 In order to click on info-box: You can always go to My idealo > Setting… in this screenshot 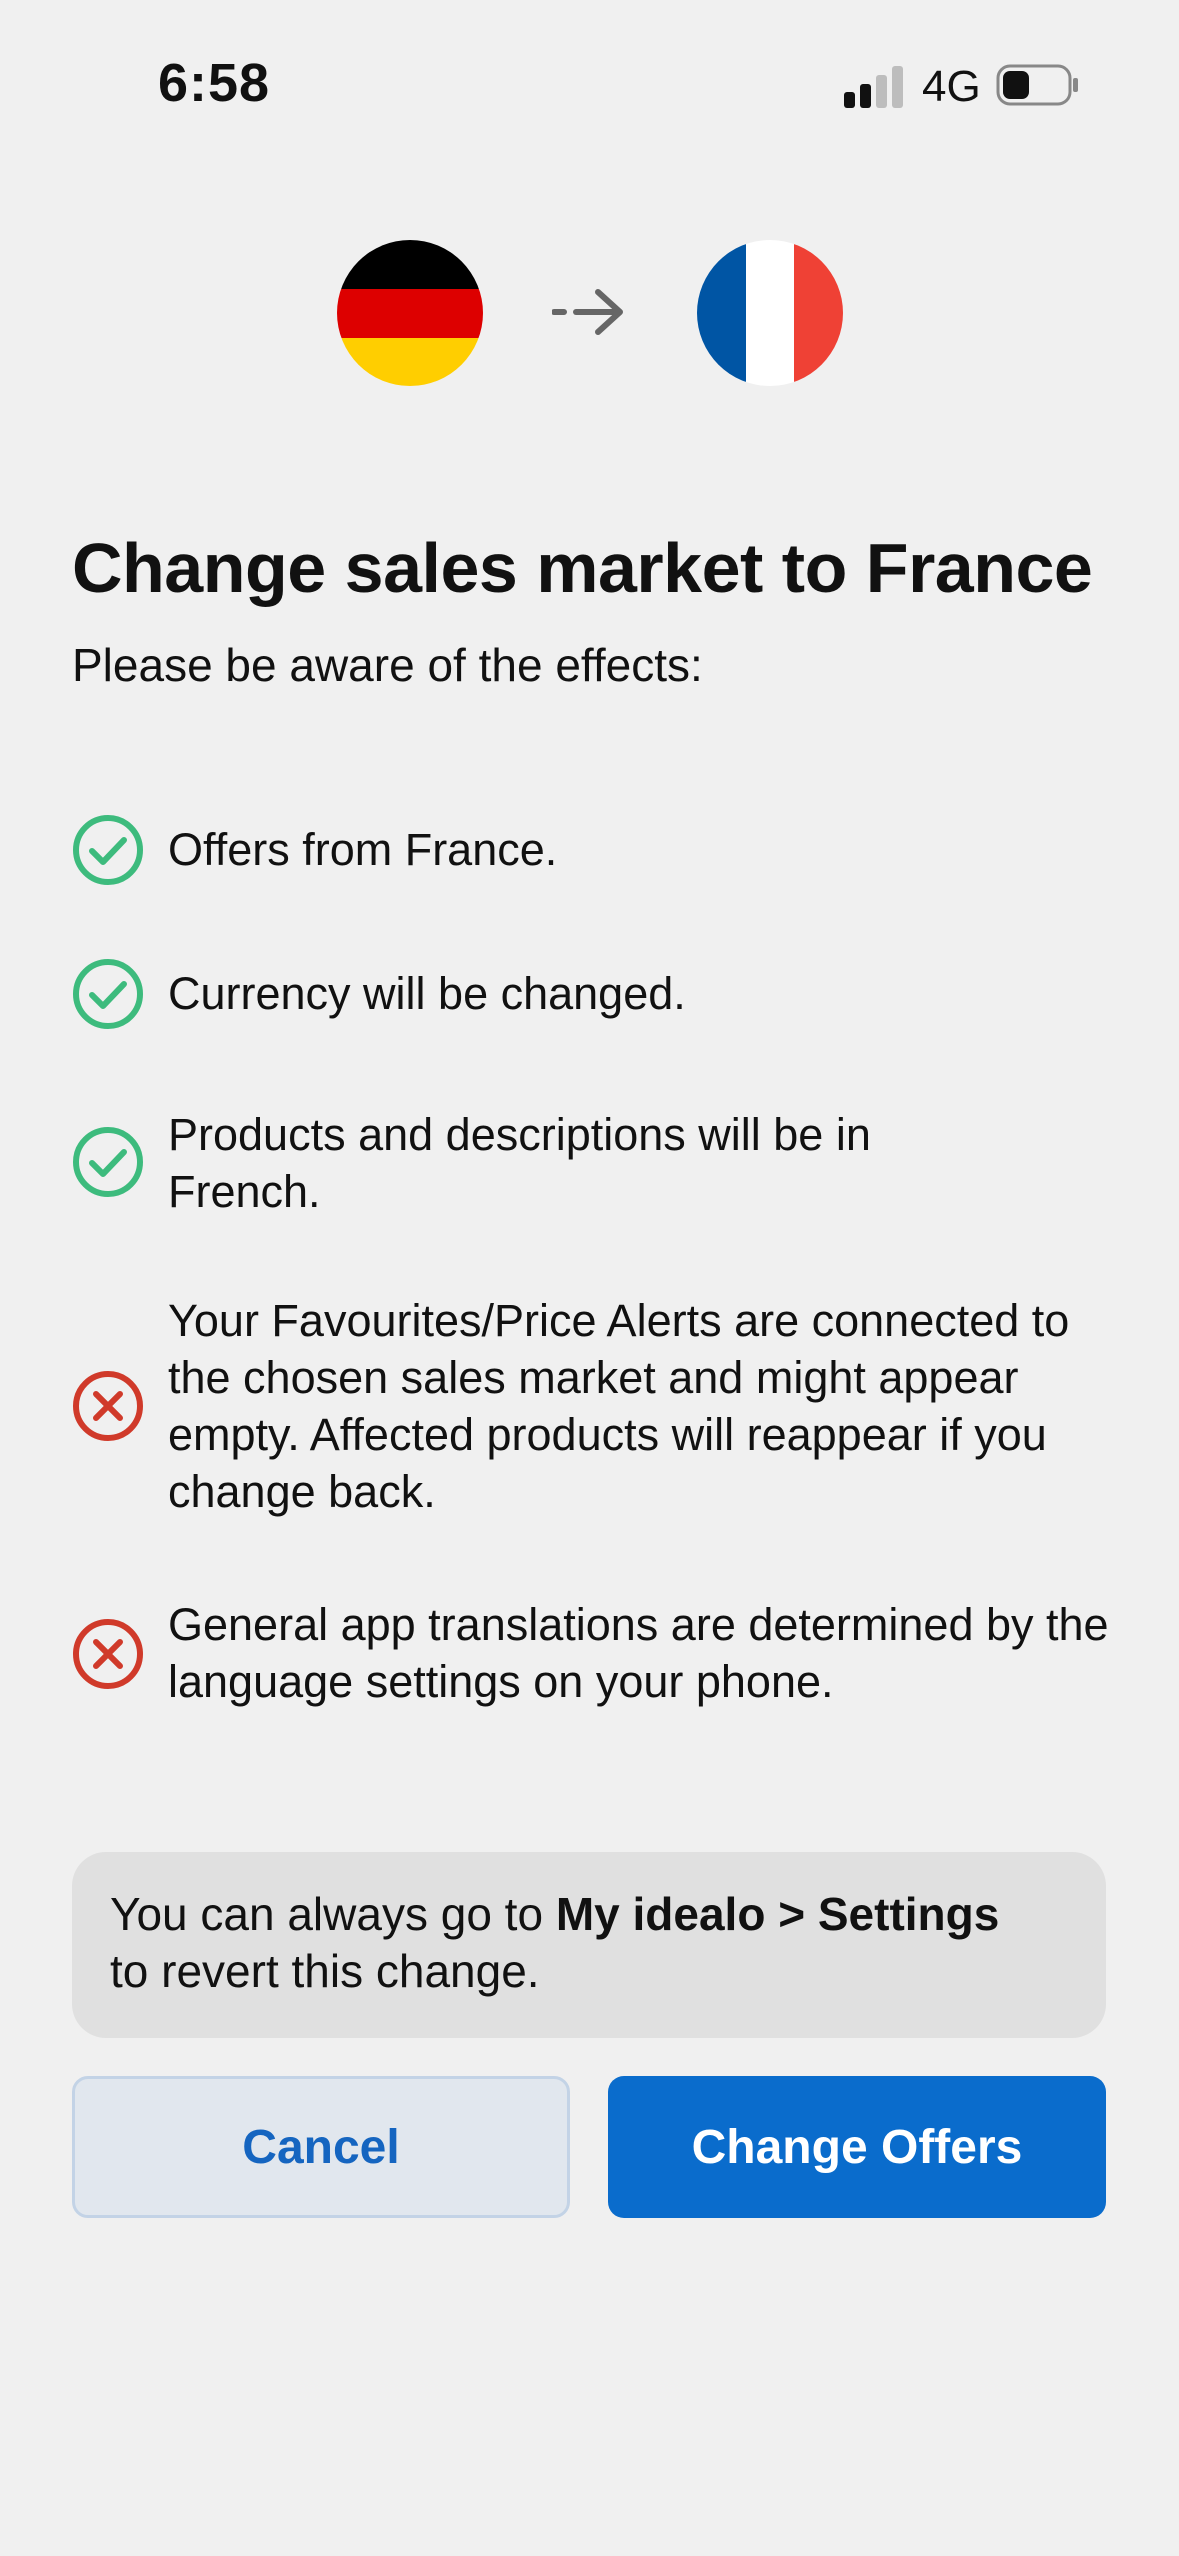, I will do `click(589, 1945)`.